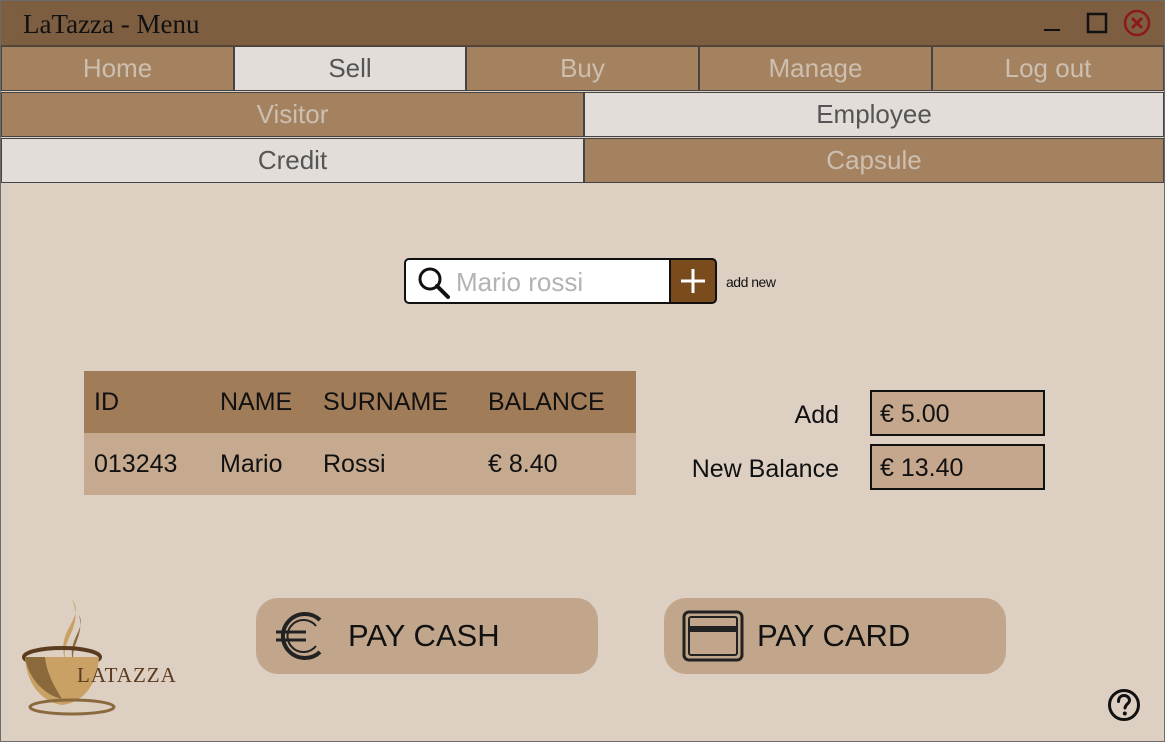 The width and height of the screenshot is (1165, 742). I want to click on search-icon, so click(434, 283).